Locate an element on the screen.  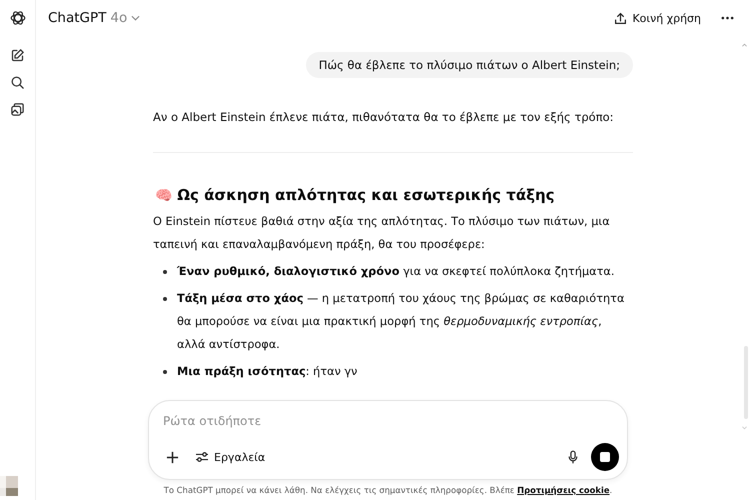
search-icon is located at coordinates (17, 82).